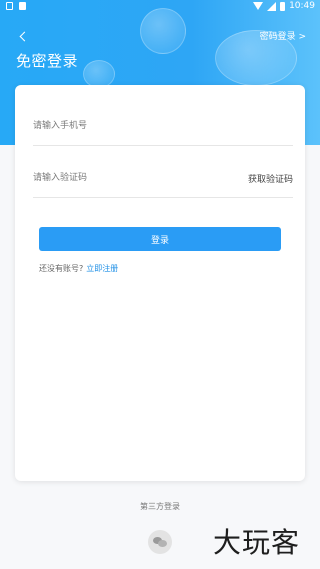  What do you see at coordinates (160, 239) in the screenshot?
I see `login-button: 登录` at bounding box center [160, 239].